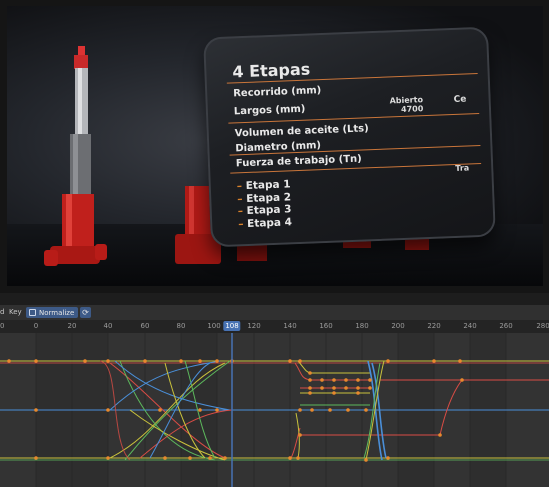 This screenshot has width=549, height=487. What do you see at coordinates (269, 110) in the screenshot?
I see `card-row-largos: Largos (mm)` at bounding box center [269, 110].